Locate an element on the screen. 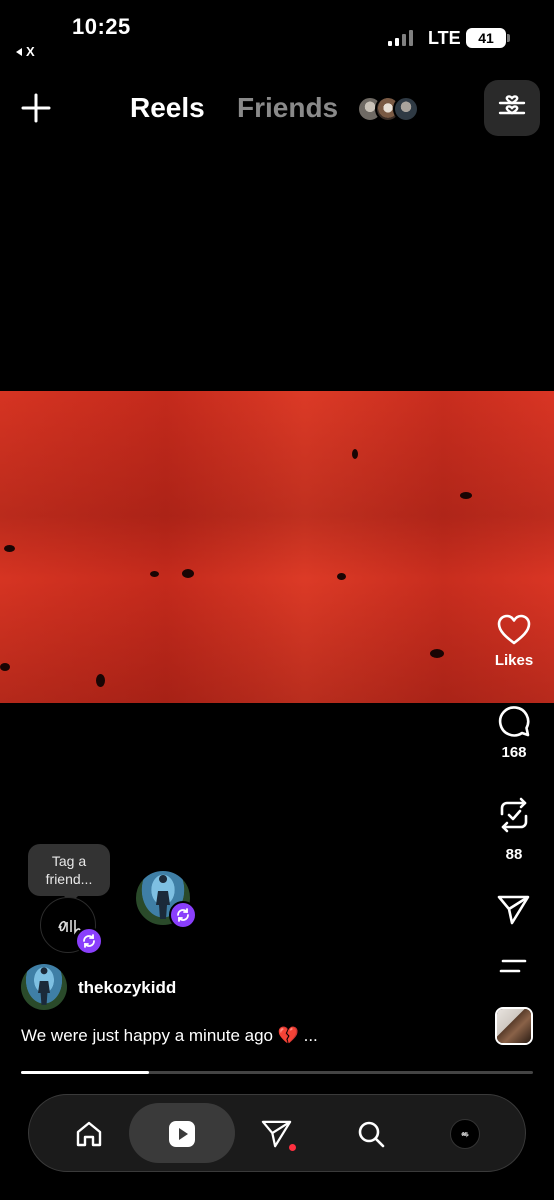 The width and height of the screenshot is (554, 1200). nav-home is located at coordinates (89, 1134).